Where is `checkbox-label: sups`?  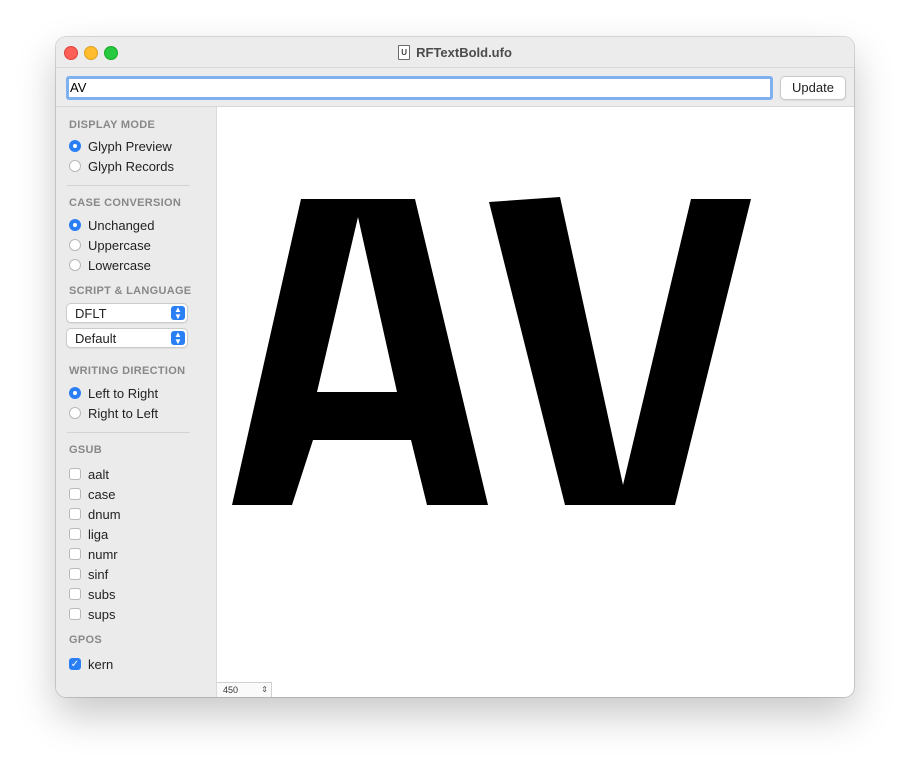 checkbox-label: sups is located at coordinates (102, 614).